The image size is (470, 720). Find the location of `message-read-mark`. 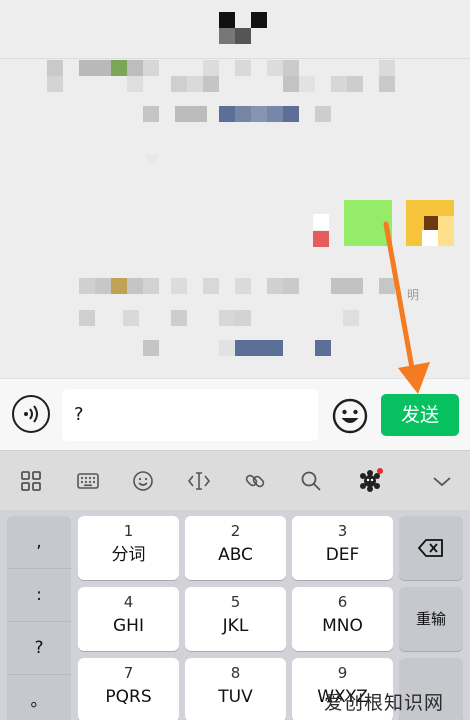

message-read-mark is located at coordinates (321, 222).